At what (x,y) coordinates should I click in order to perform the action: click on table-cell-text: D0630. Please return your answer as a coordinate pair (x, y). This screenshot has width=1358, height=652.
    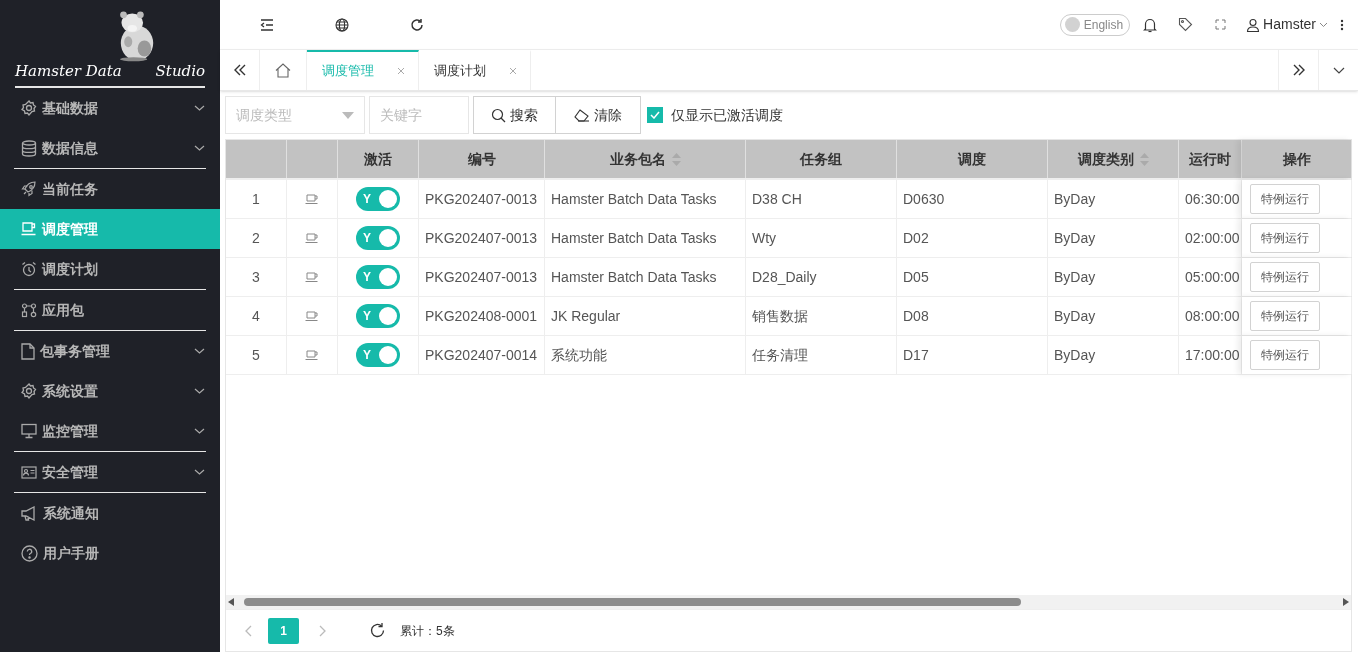
    Looking at the image, I should click on (924, 199).